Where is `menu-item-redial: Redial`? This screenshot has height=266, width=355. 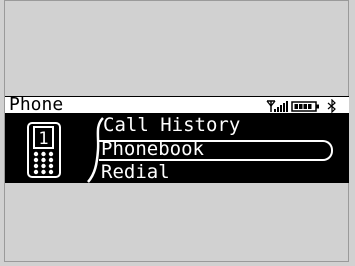
menu-item-redial: Redial is located at coordinates (135, 172).